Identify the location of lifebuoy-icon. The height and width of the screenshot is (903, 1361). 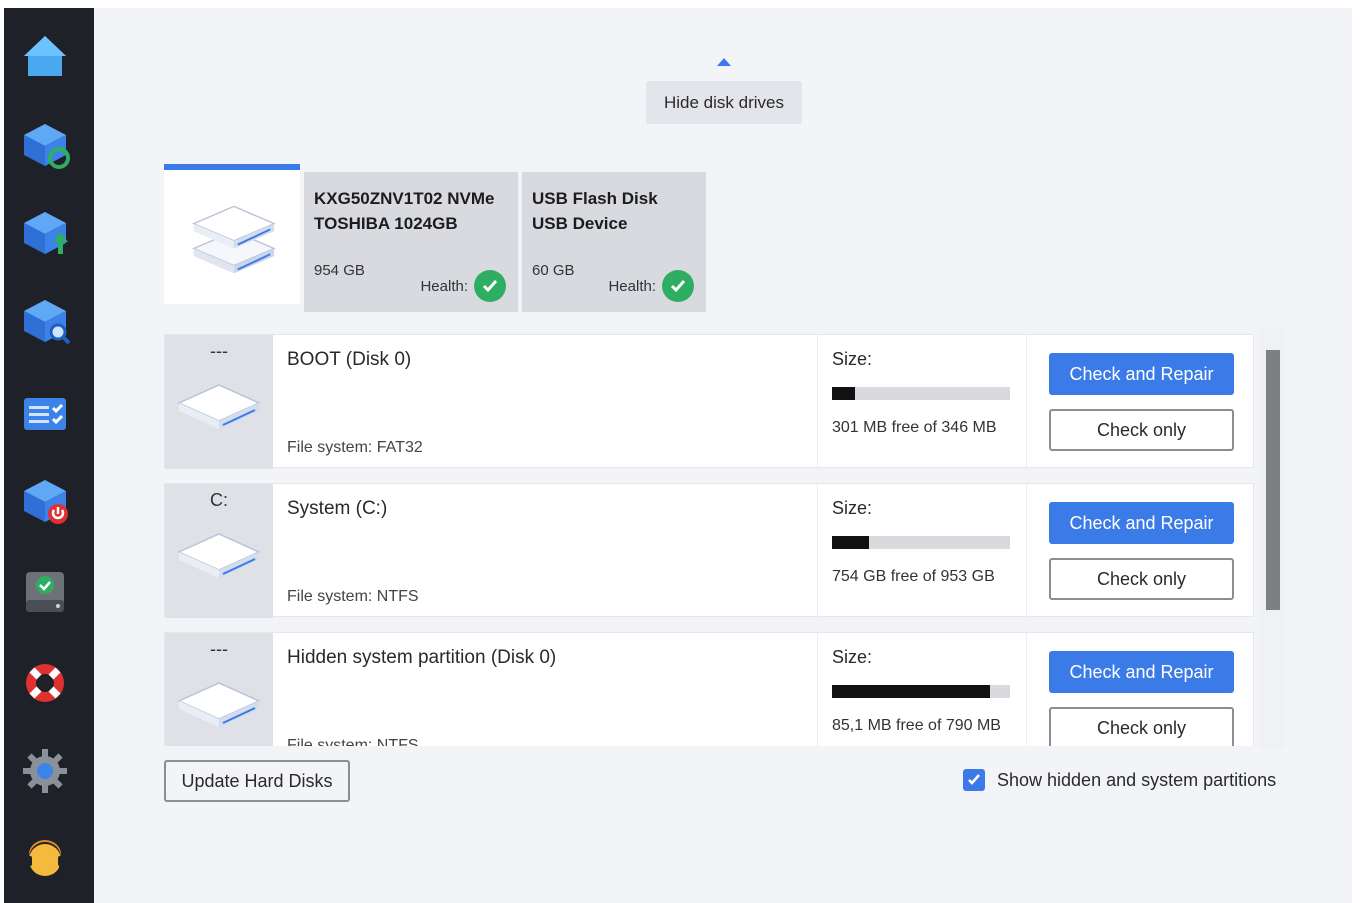
(45, 683).